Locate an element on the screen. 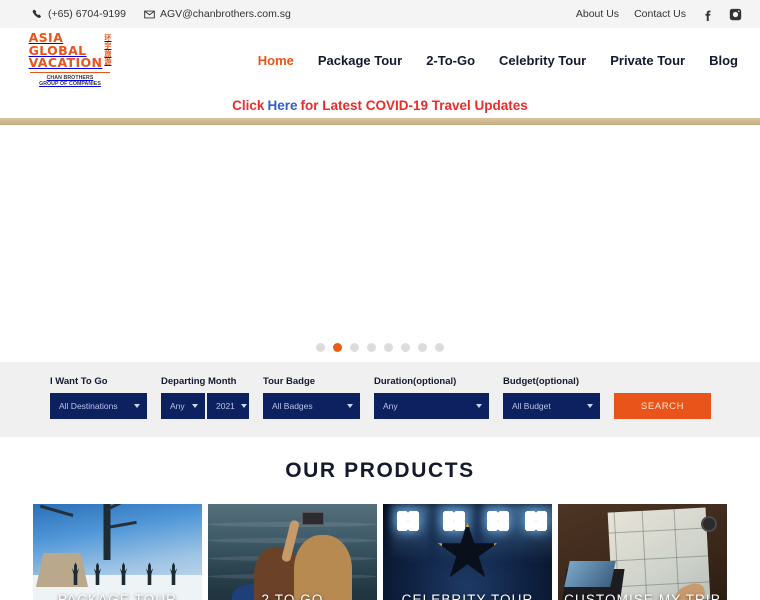 Image resolution: width=760 pixels, height=600 pixels. field-destination: I Want To Go All Destinations is located at coordinates (98, 397).